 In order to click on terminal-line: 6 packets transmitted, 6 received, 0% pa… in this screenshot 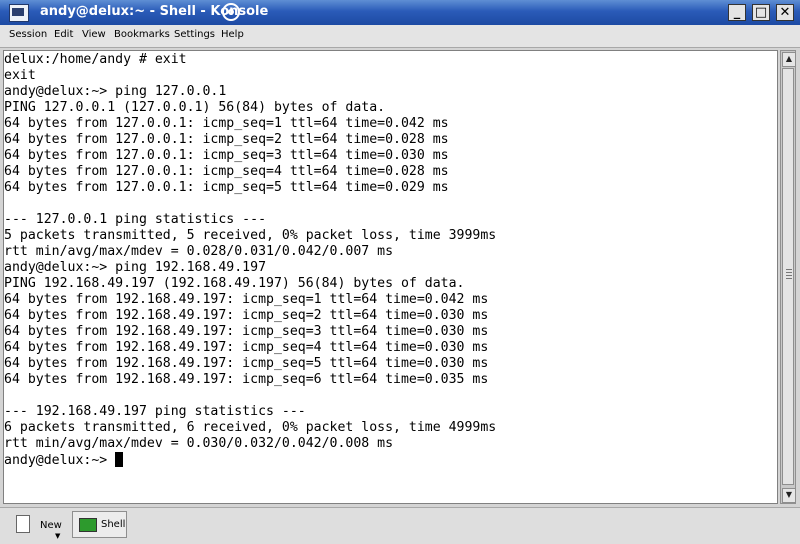, I will do `click(250, 427)`.